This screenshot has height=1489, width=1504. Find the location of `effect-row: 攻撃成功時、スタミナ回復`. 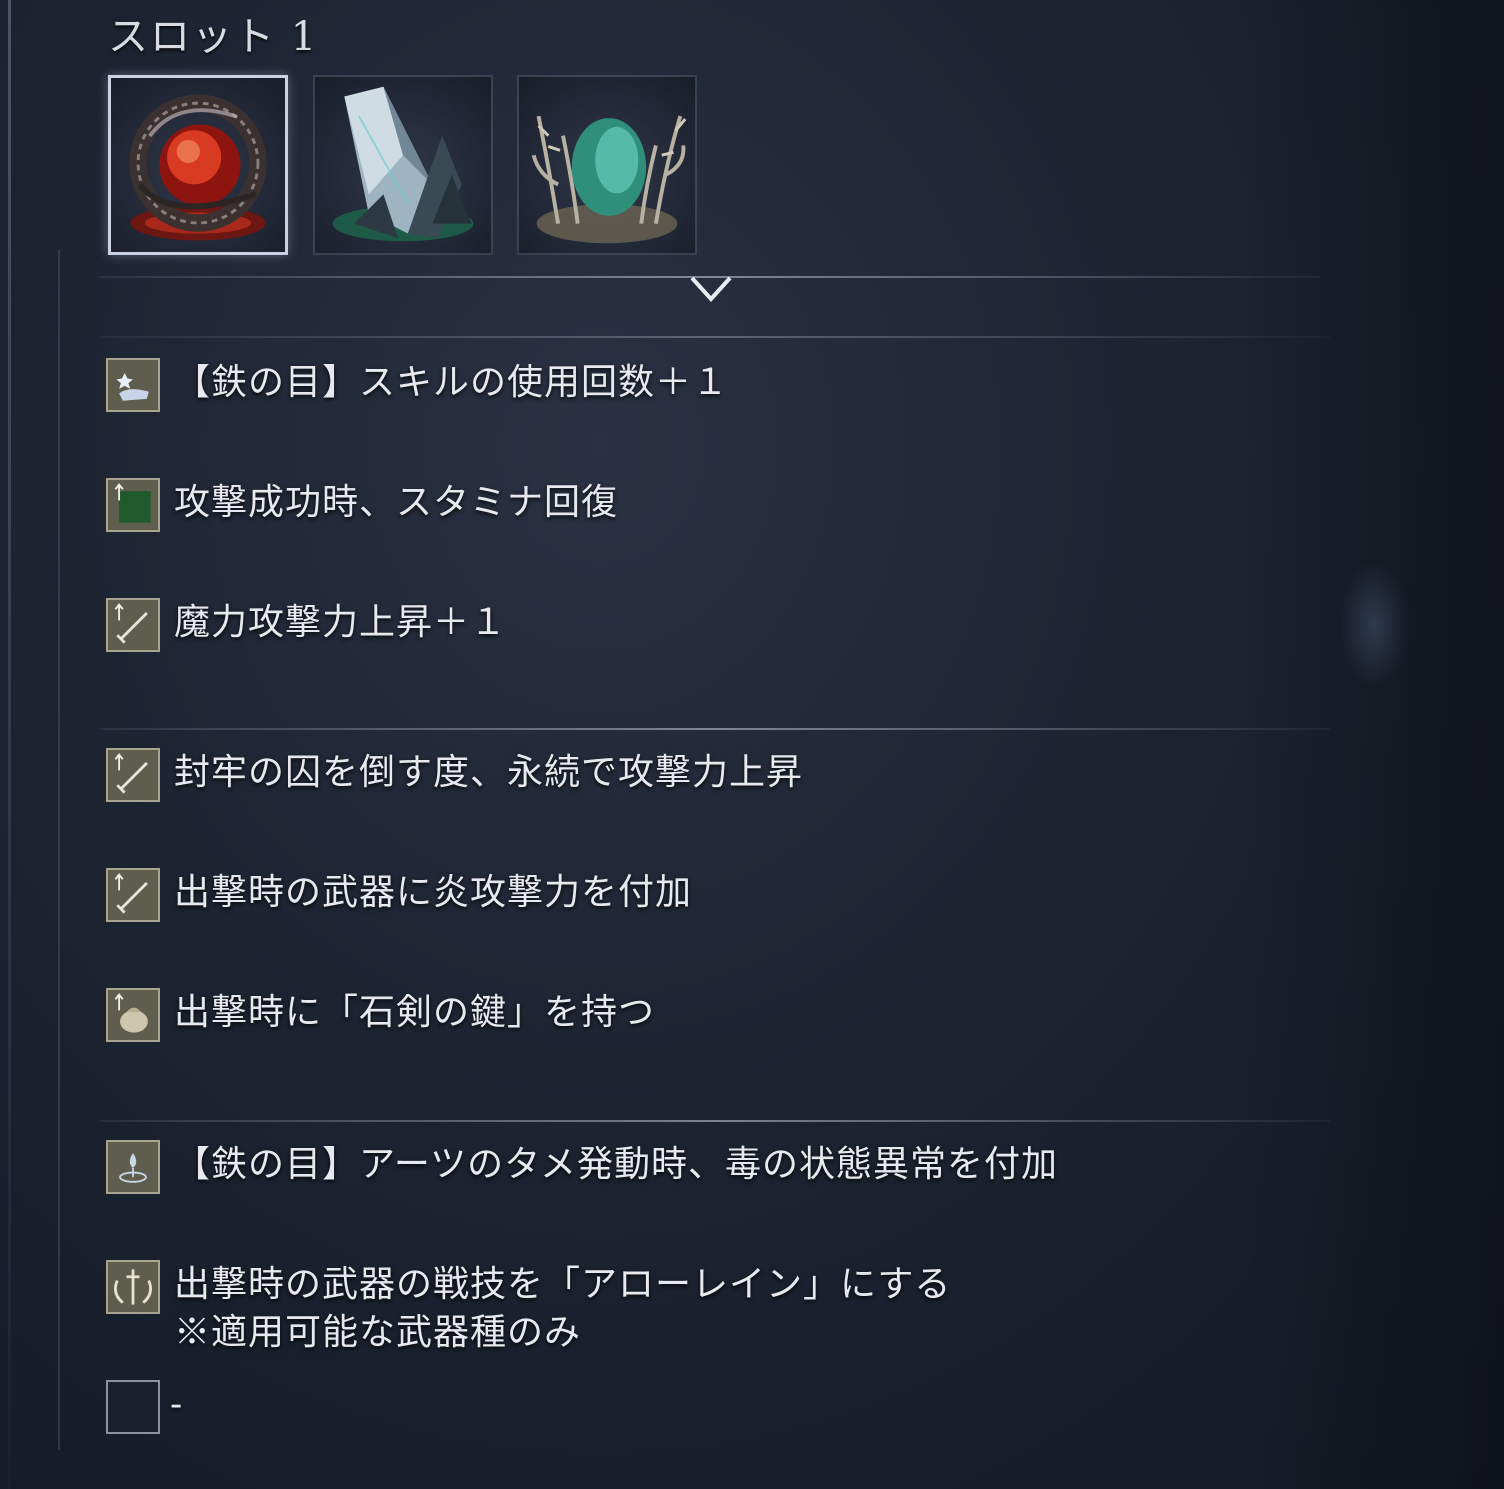

effect-row: 攻撃成功時、スタミナ回復 is located at coordinates (362, 505).